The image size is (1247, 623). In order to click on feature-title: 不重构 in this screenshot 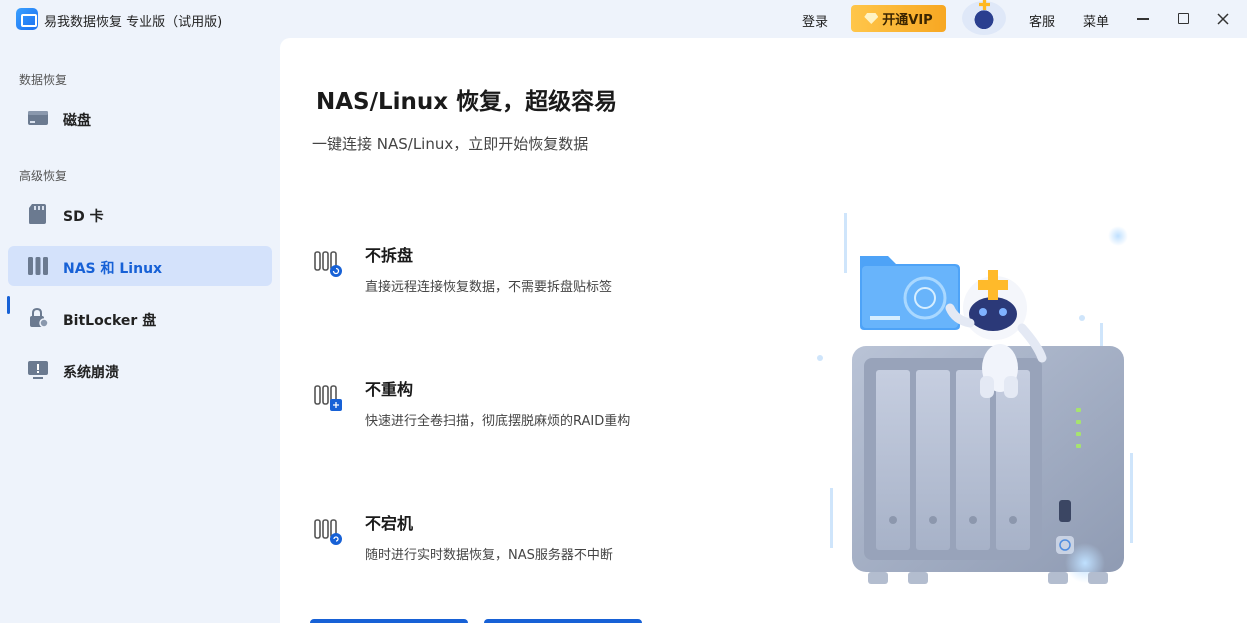, I will do `click(389, 389)`.